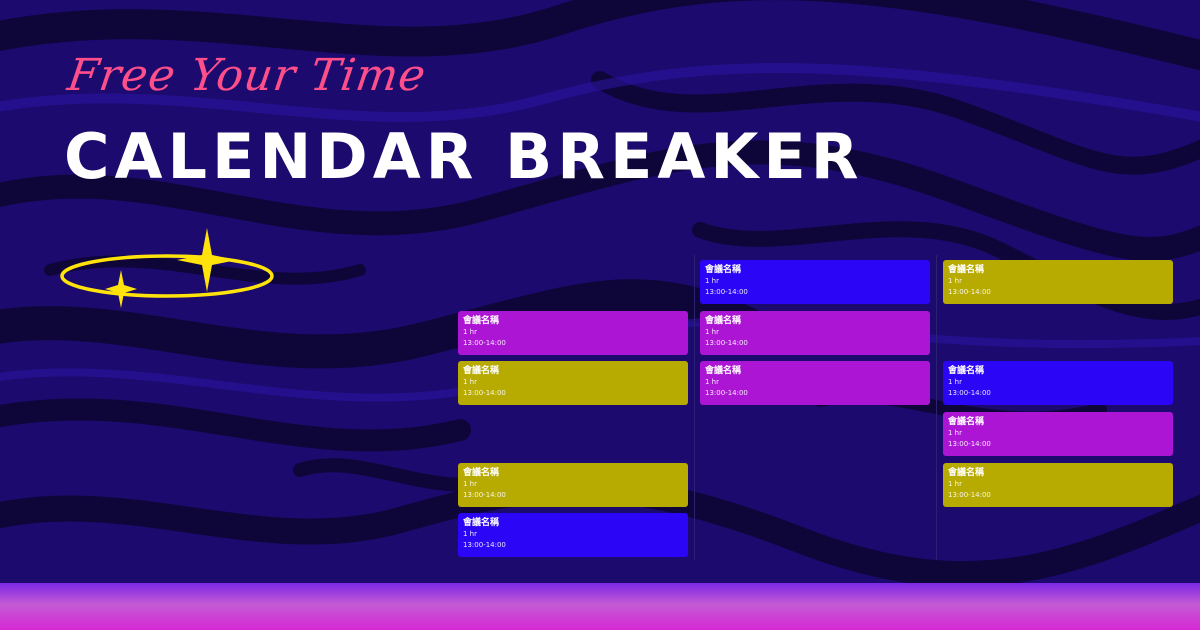 This screenshot has width=1200, height=630. Describe the element at coordinates (167, 268) in the screenshot. I see `sparkle-orbit-icon` at that location.